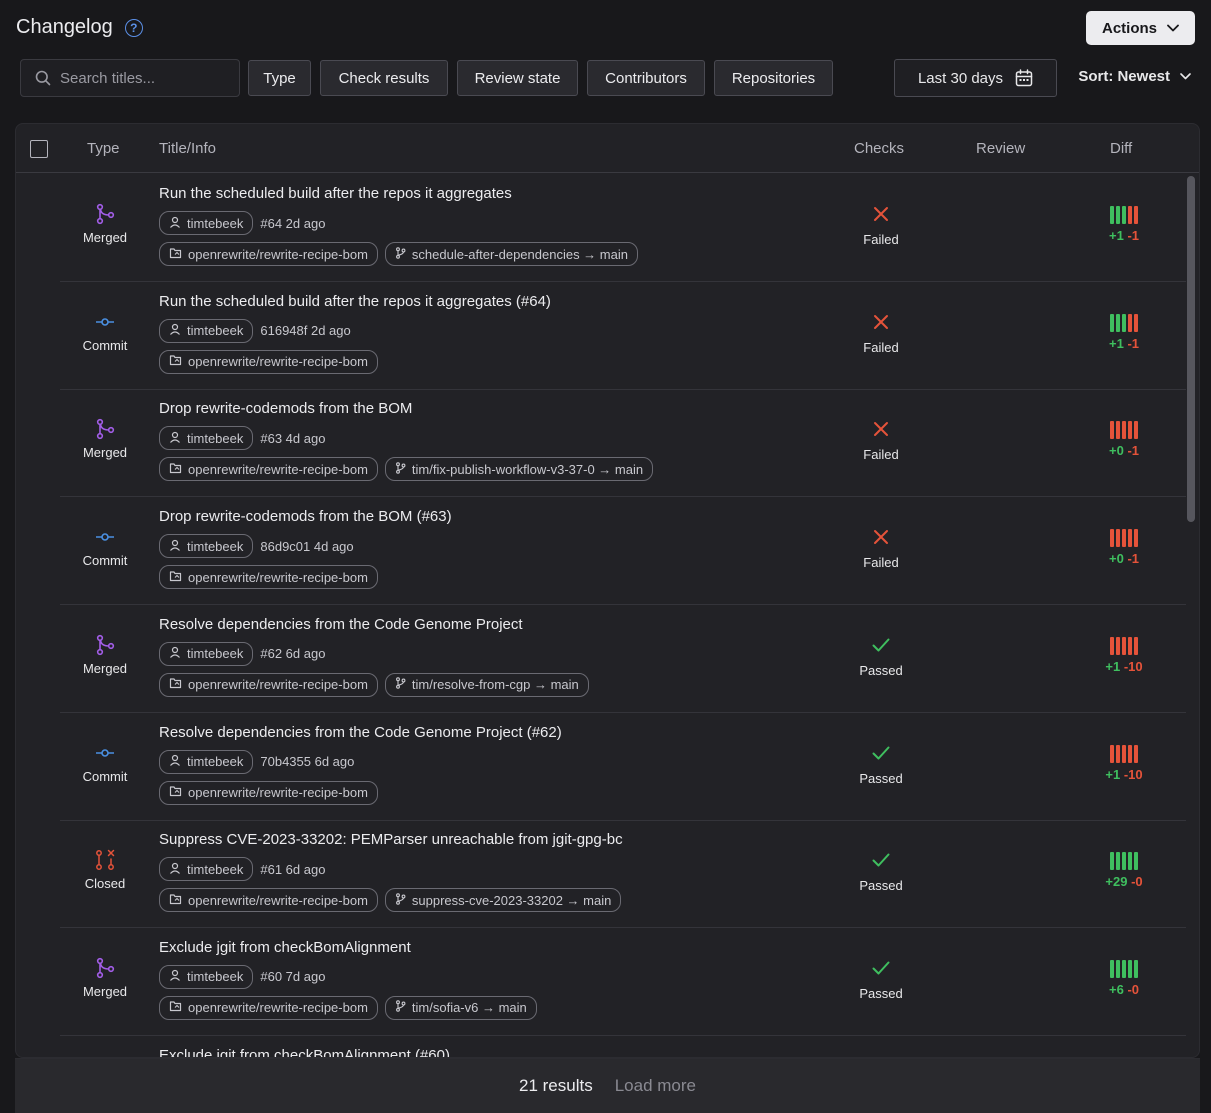  Describe the element at coordinates (278, 1008) in the screenshot. I see `repo-name: openrewrite/rewrite-recipe-bom` at that location.